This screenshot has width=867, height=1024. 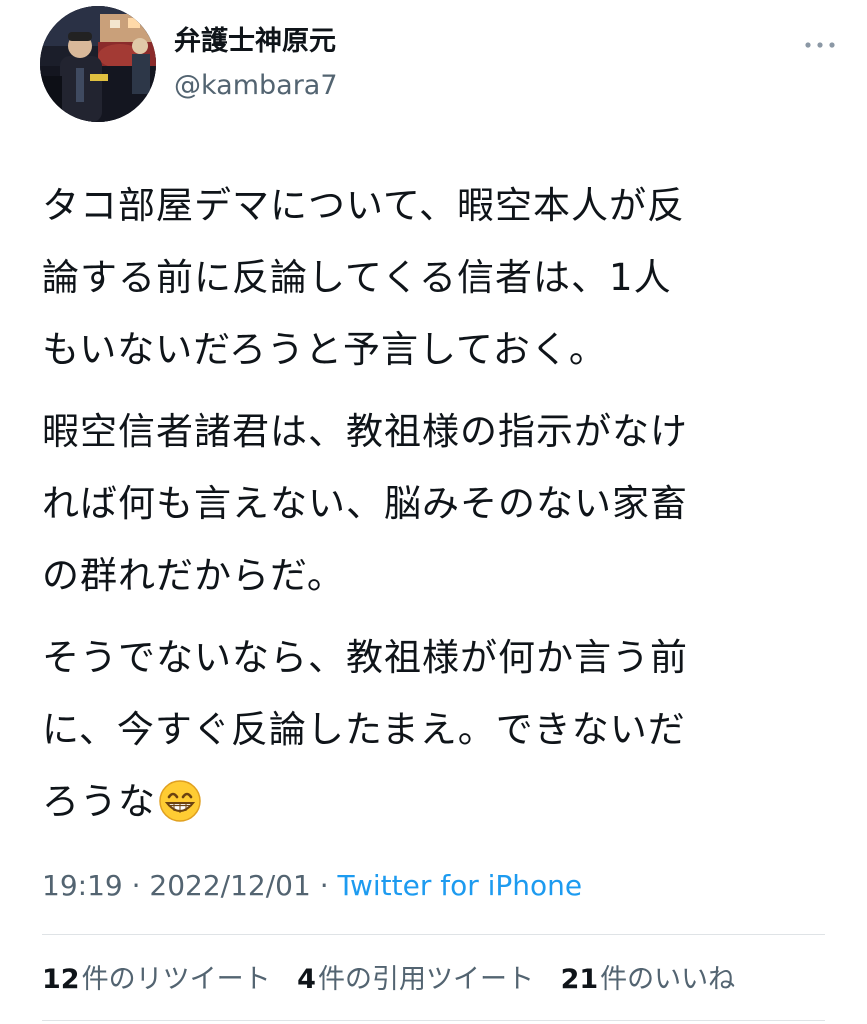 I want to click on text-line: の群れだからだ。, so click(x=193, y=575).